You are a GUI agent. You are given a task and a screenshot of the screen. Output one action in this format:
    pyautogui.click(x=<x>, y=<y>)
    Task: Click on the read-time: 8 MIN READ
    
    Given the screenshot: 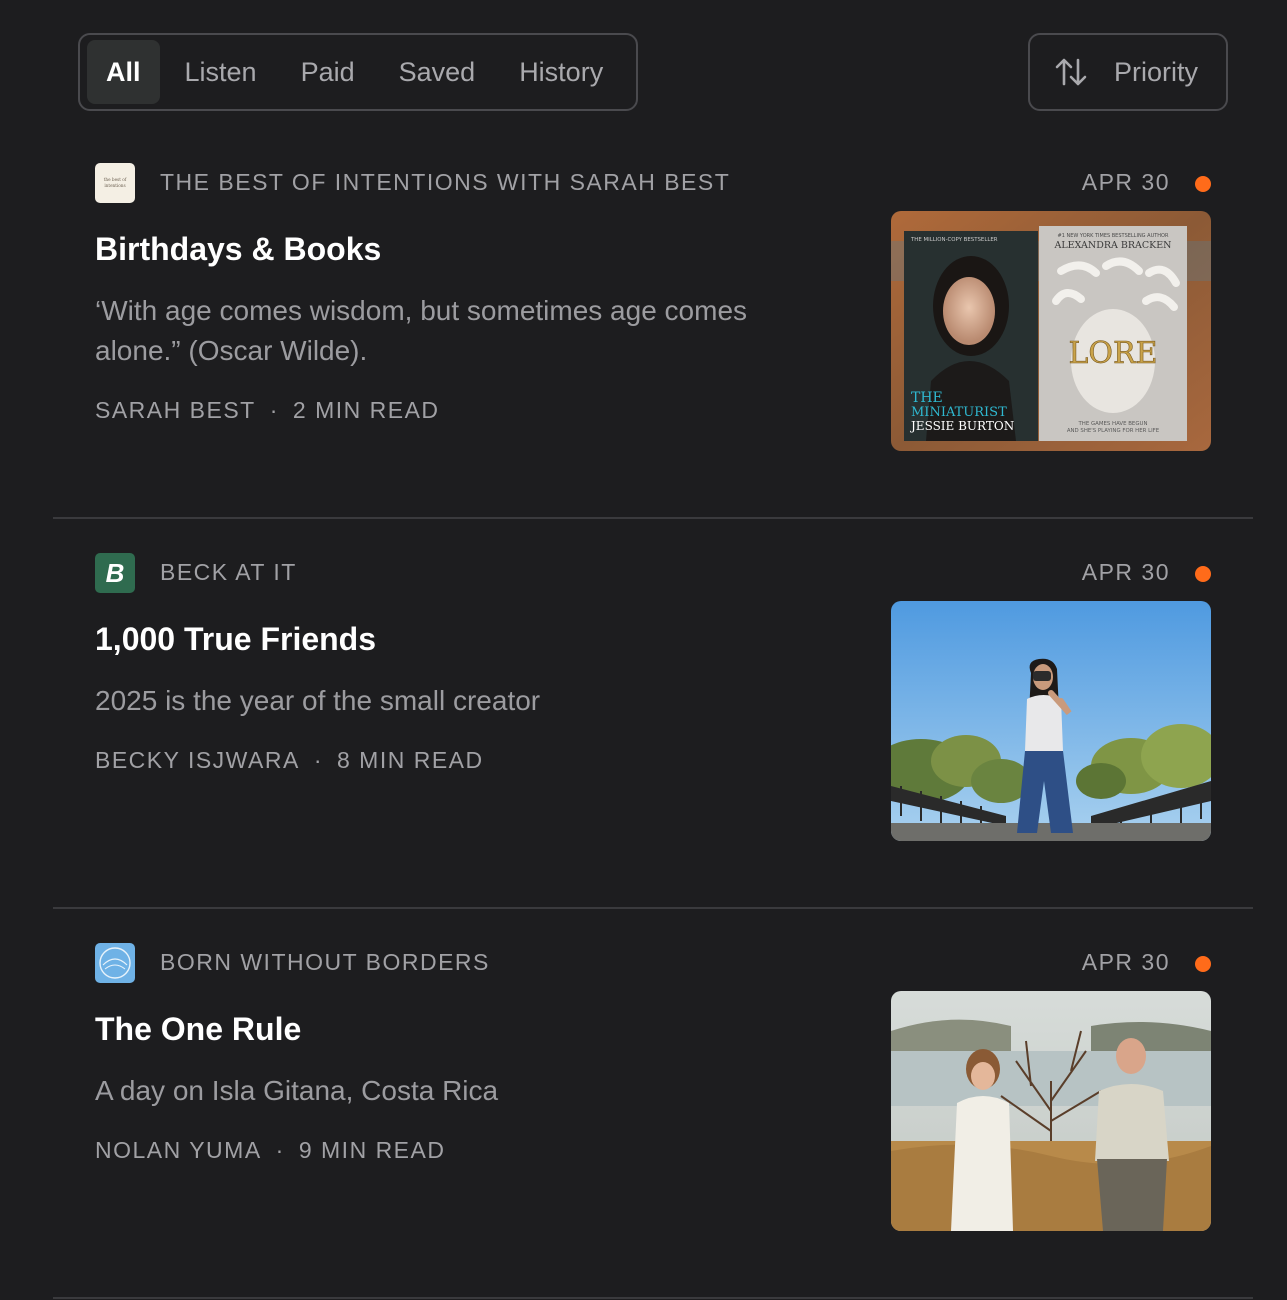 What is the action you would take?
    pyautogui.click(x=410, y=760)
    